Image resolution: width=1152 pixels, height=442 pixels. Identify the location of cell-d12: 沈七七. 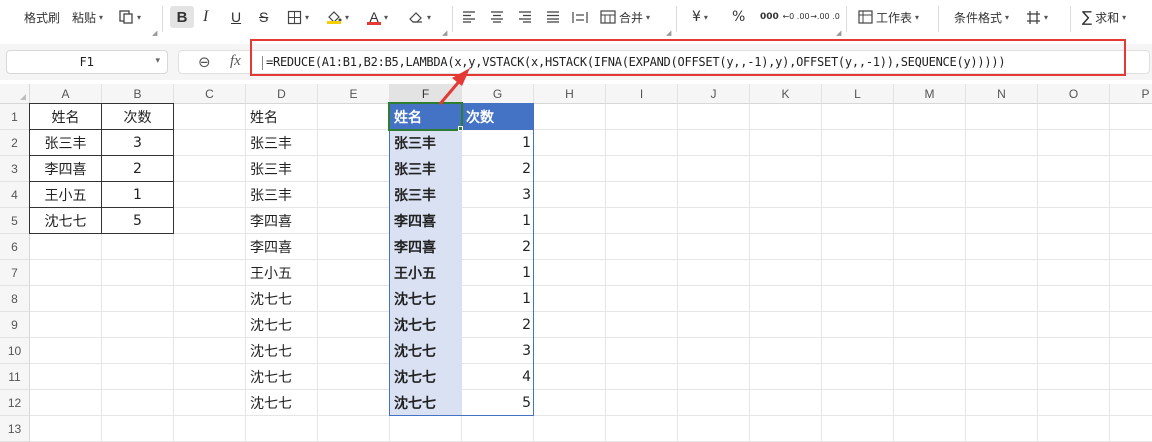
(282, 403).